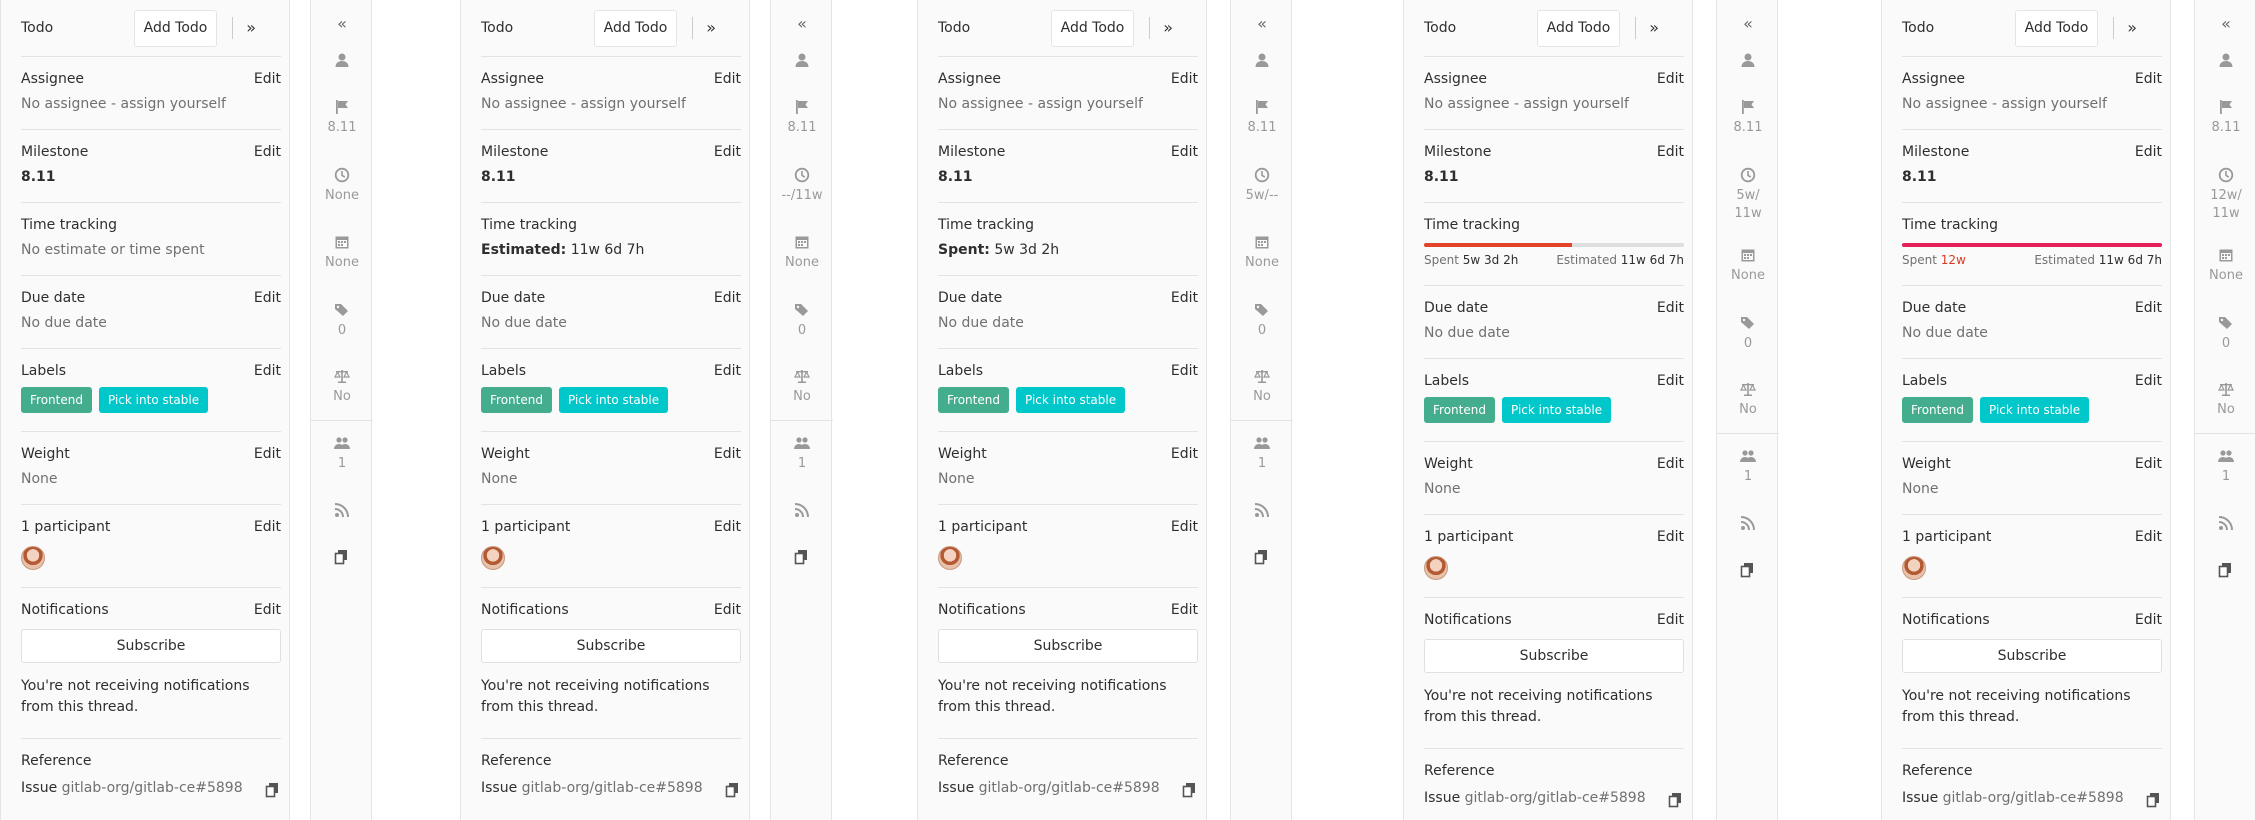 Image resolution: width=2255 pixels, height=820 pixels. I want to click on rail-time-tracking: None, so click(342, 186).